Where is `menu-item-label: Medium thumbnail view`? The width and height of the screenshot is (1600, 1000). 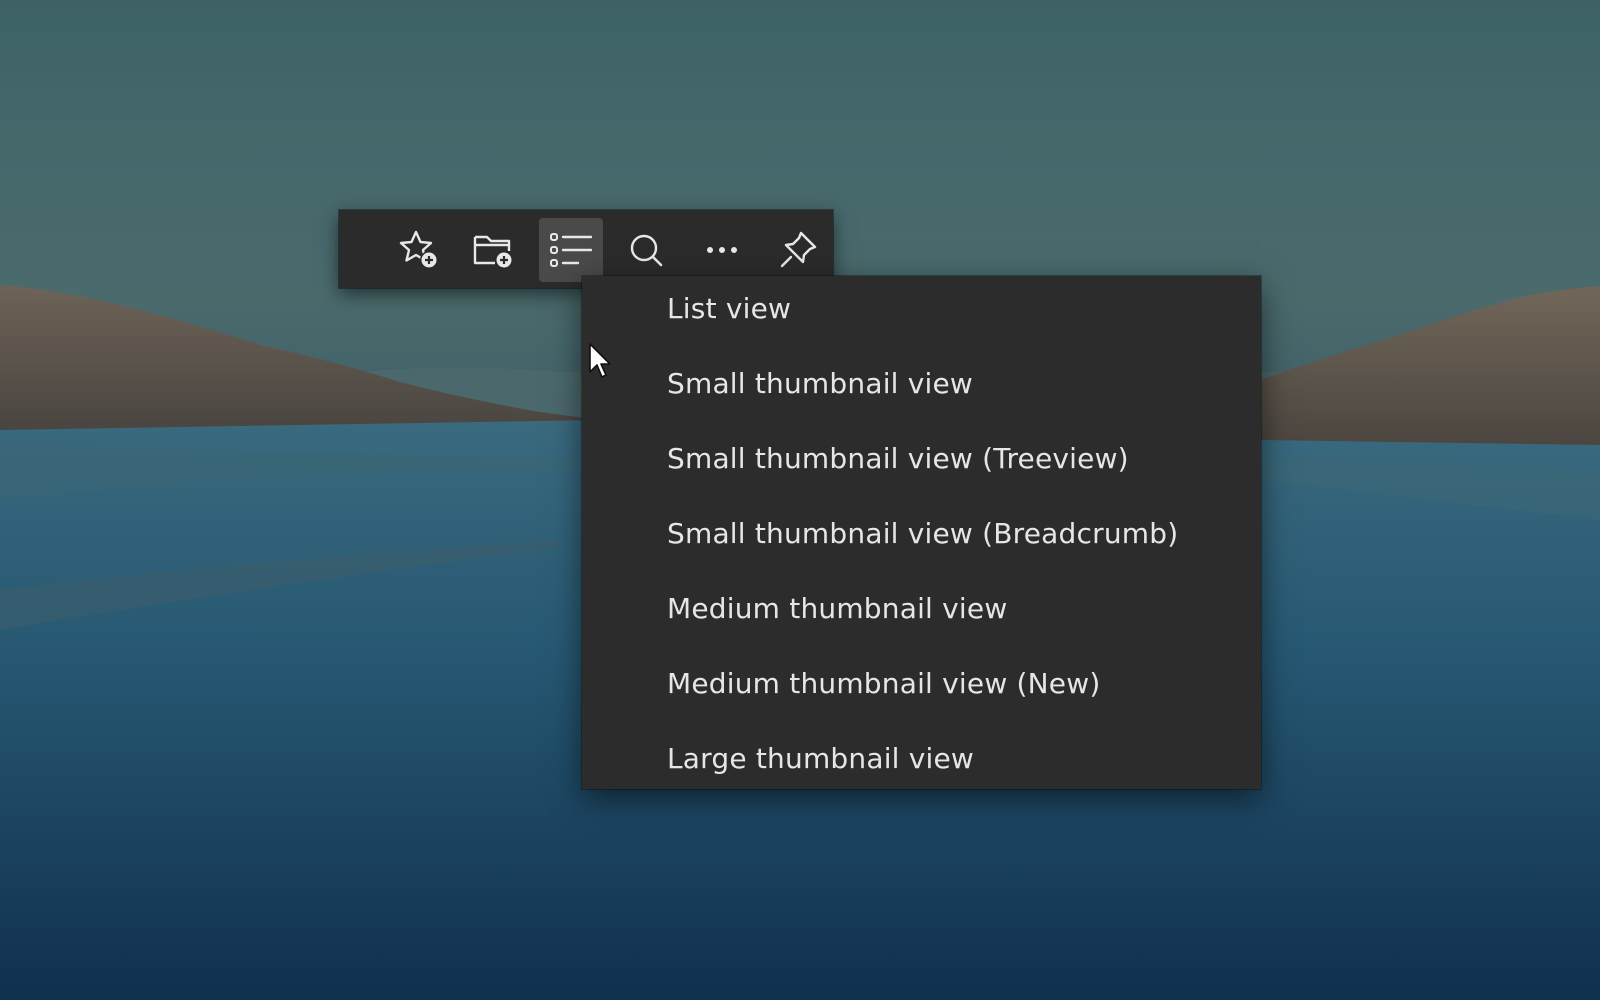
menu-item-label: Medium thumbnail view is located at coordinates (837, 608).